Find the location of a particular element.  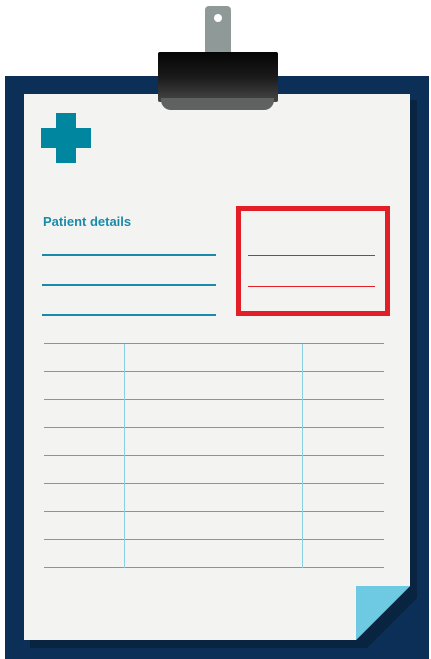

highlighted-info-box is located at coordinates (313, 261).